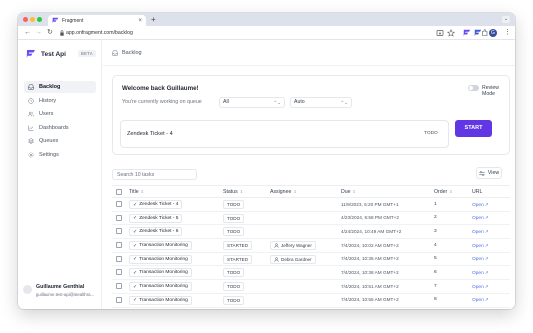 The image size is (533, 333). I want to click on gear-icon, so click(31, 154).